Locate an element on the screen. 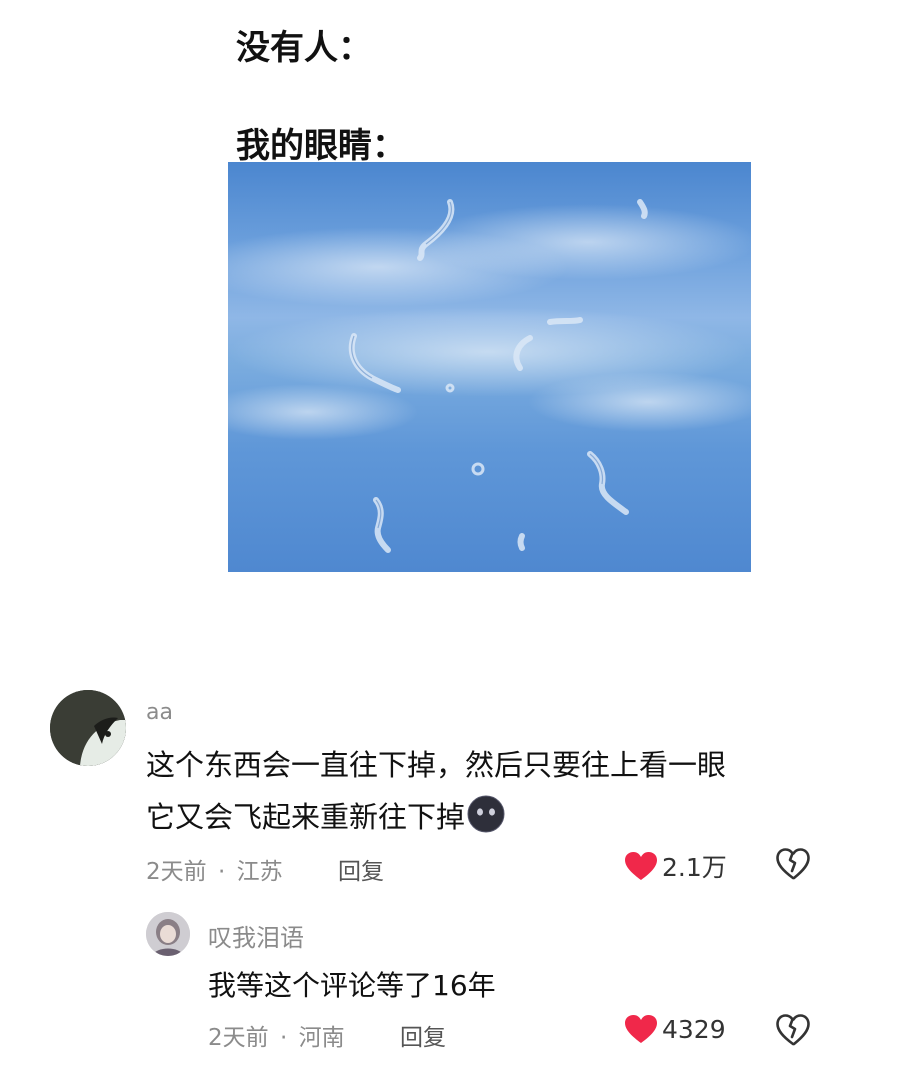 This screenshot has width=912, height=1080. reply-author: 叹我泪语 is located at coordinates (256, 935).